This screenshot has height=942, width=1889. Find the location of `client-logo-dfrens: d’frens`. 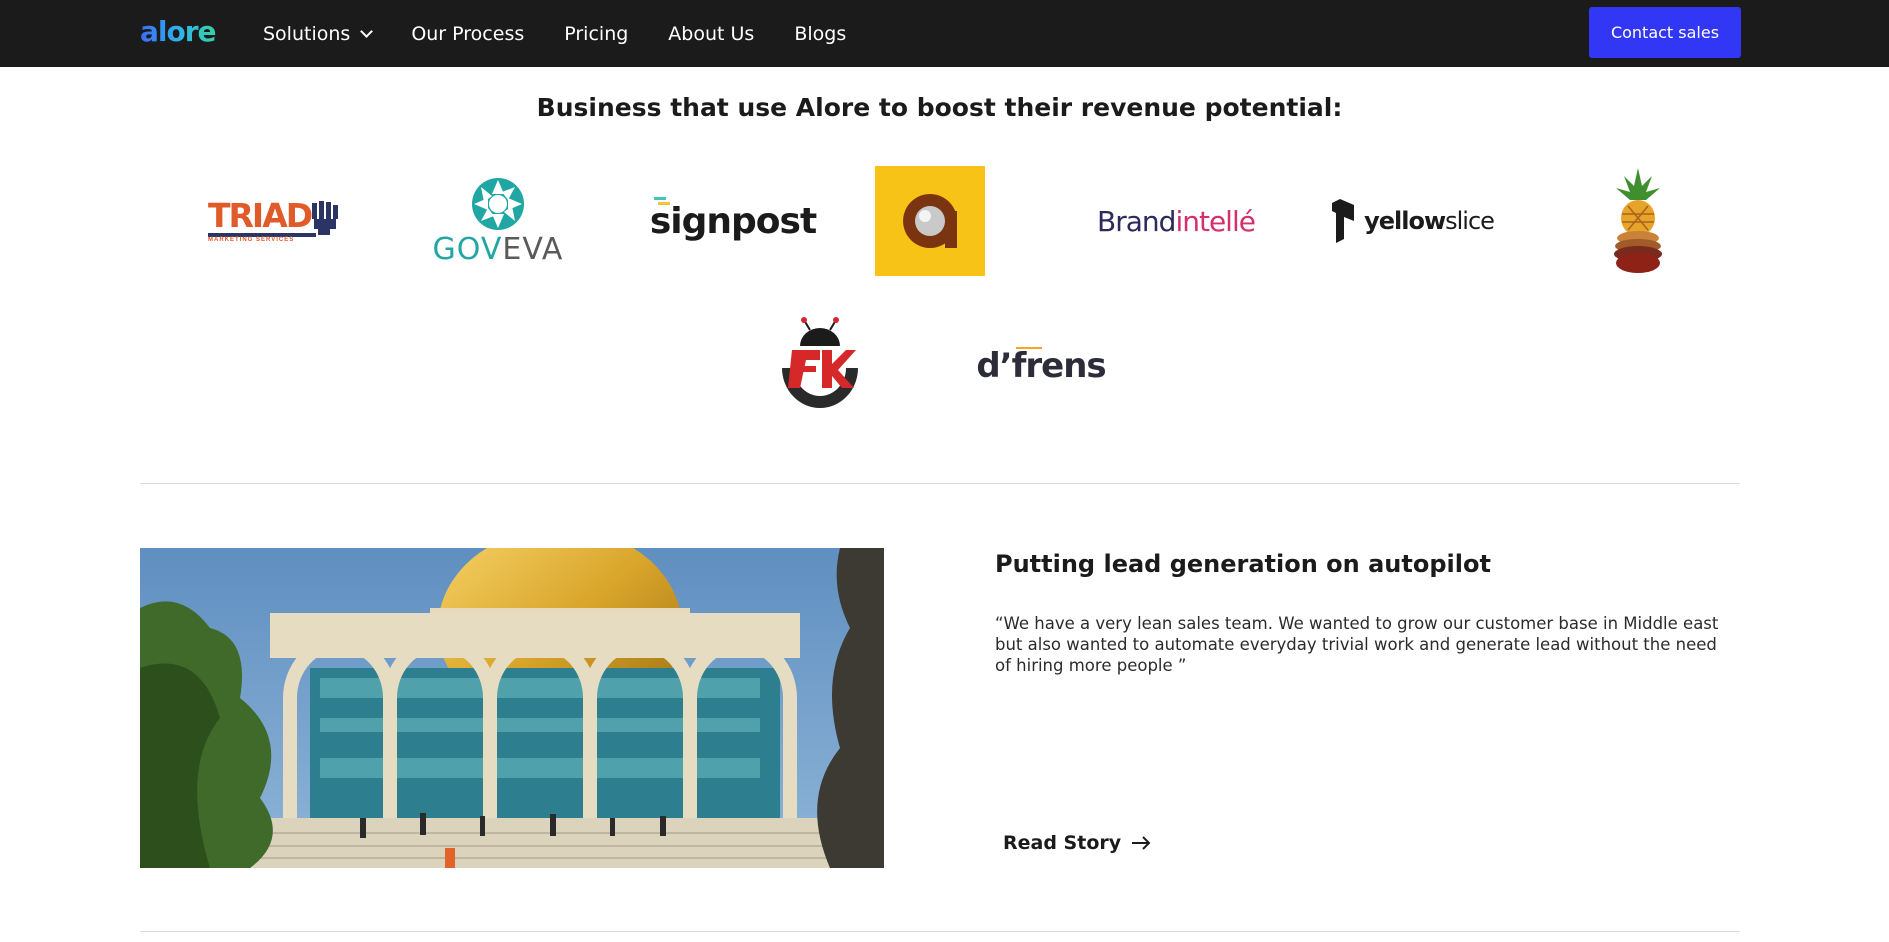

client-logo-dfrens: d’frens is located at coordinates (1041, 366).